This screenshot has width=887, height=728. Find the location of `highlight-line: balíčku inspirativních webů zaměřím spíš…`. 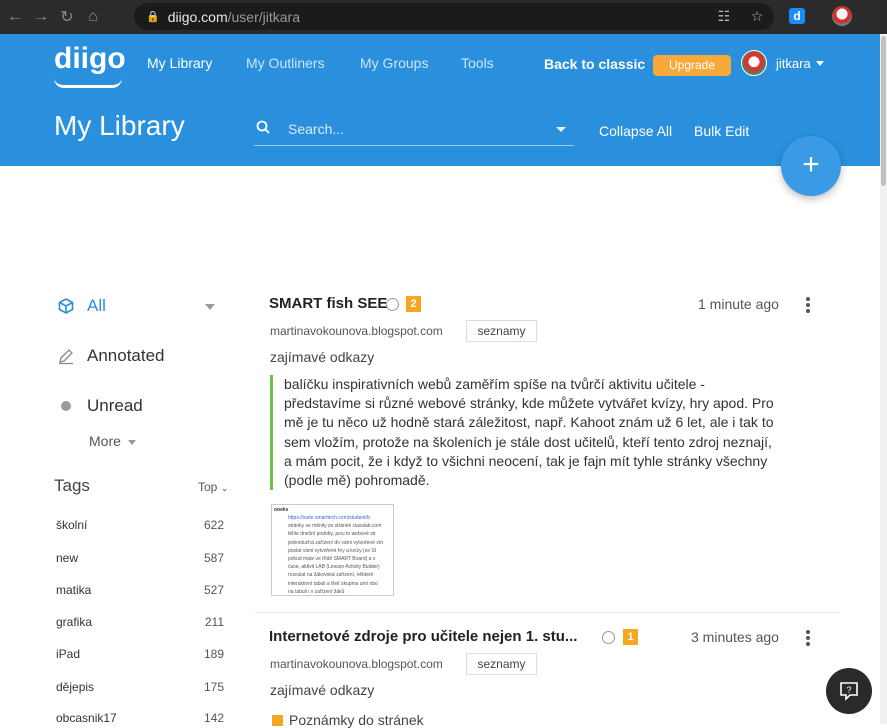

highlight-line: balíčku inspirativních webů zaměřím spíš… is located at coordinates (494, 384).